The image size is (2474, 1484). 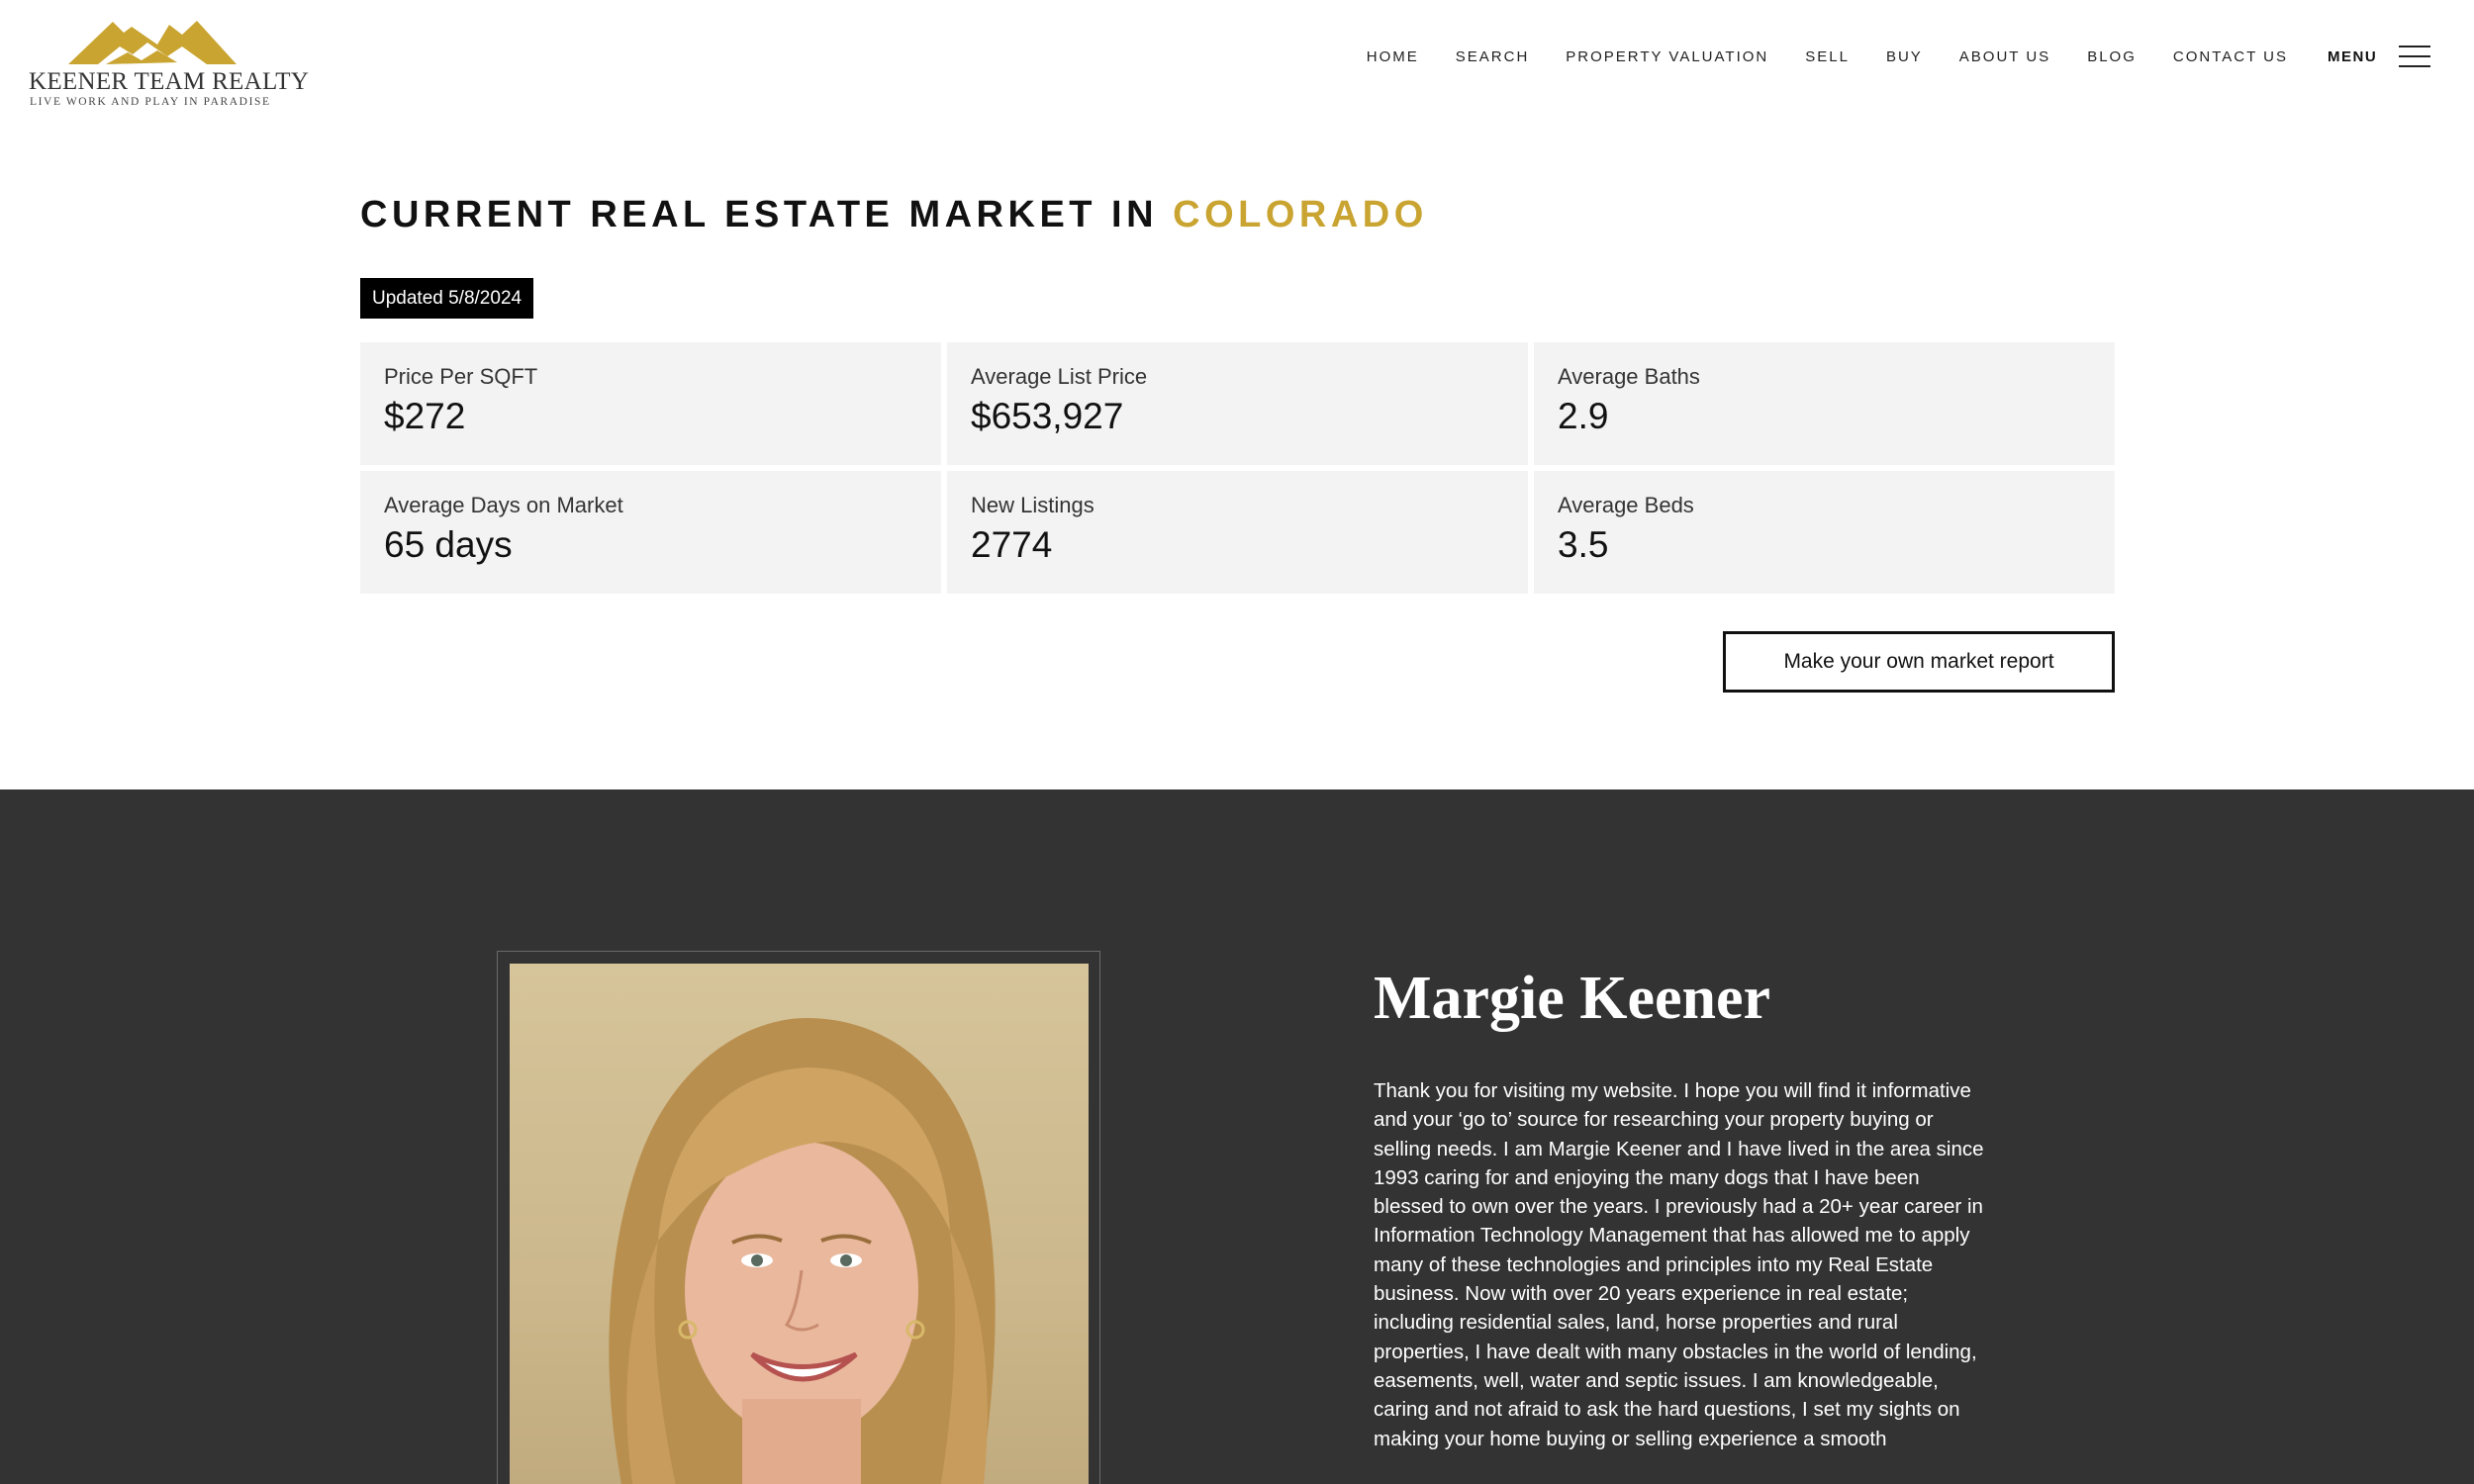 What do you see at coordinates (2353, 56) in the screenshot?
I see `menu-label: MENU` at bounding box center [2353, 56].